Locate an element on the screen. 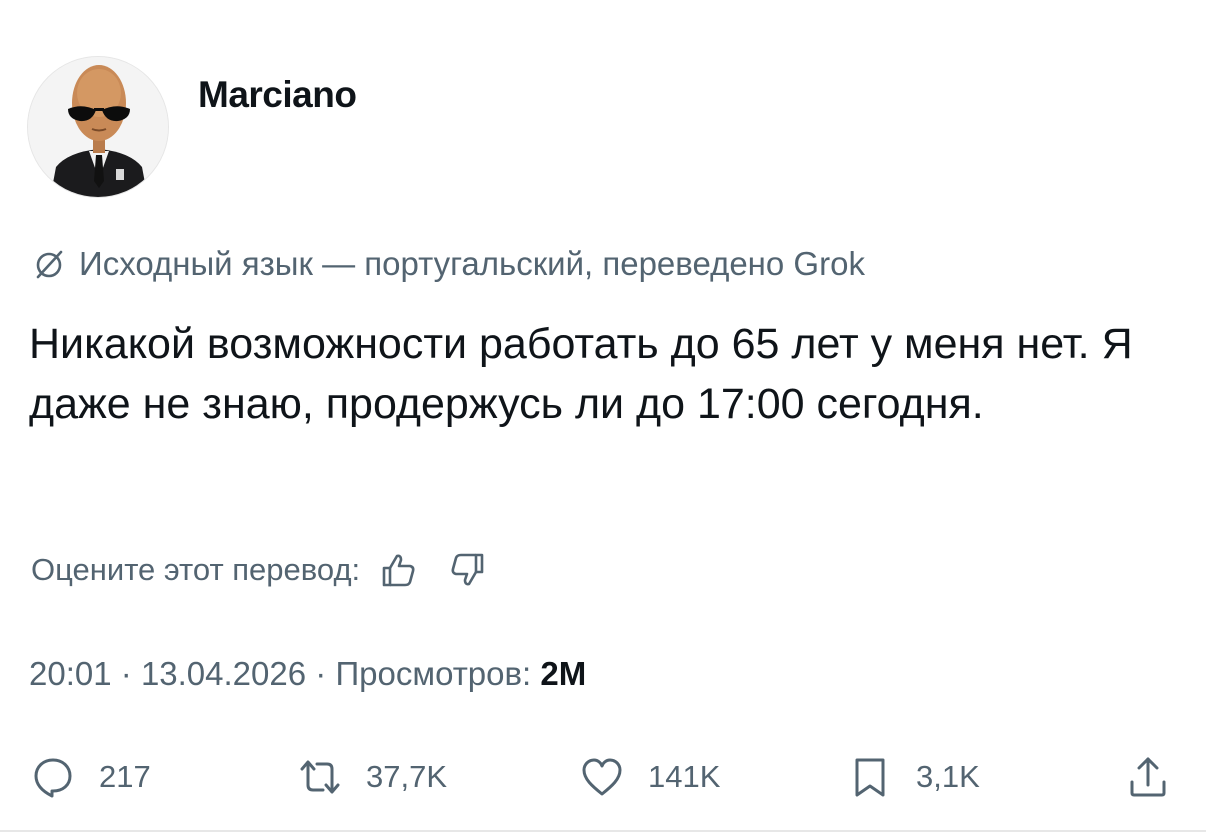  retweet-button: 37,7K is located at coordinates (372, 777).